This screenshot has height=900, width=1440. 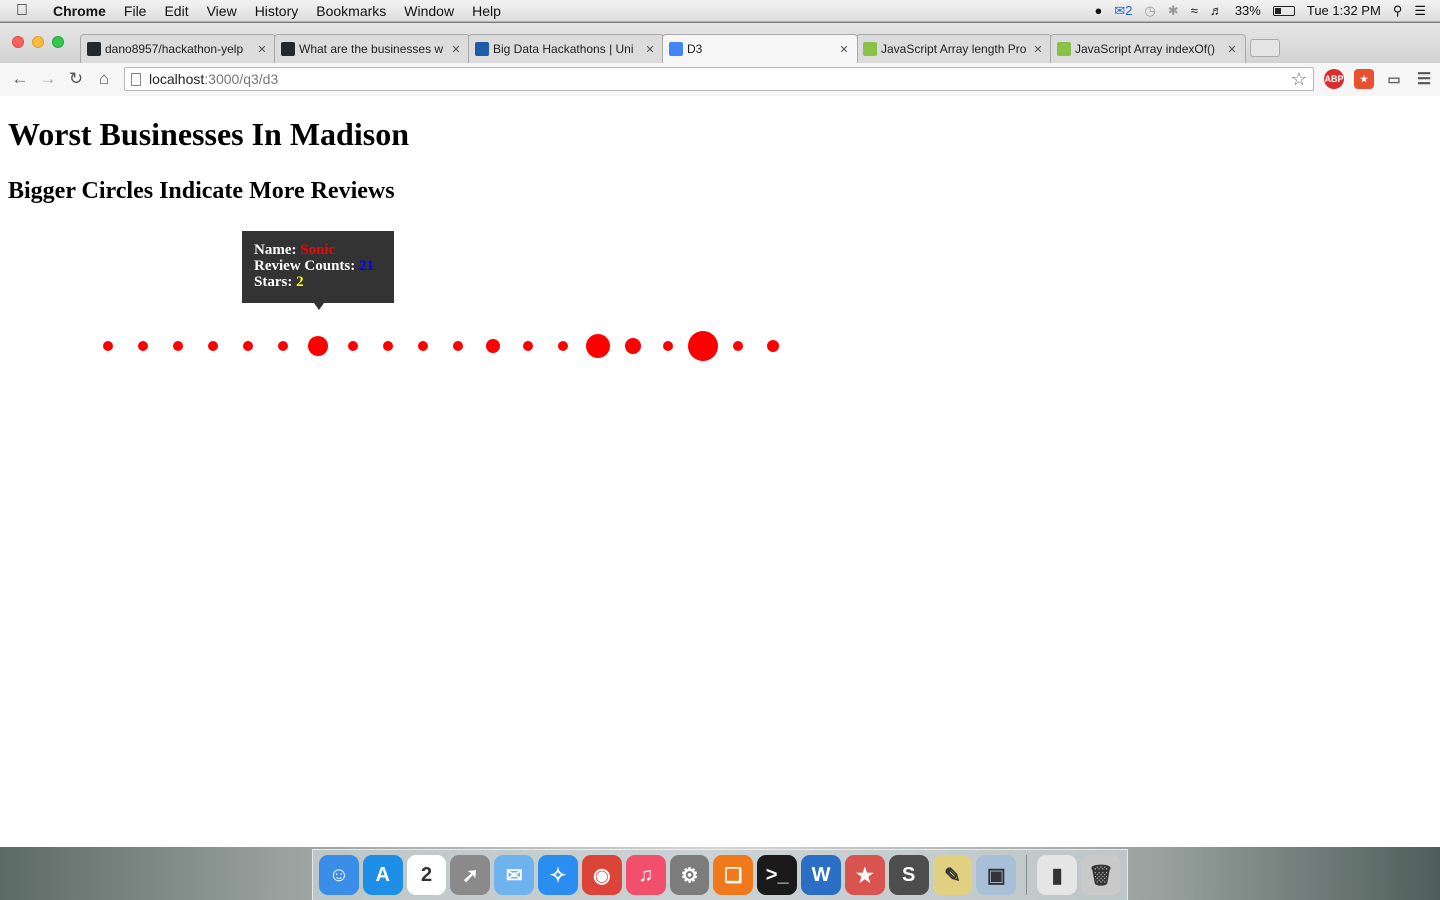 I want to click on tooltip-stars-row: Stars: 2, so click(x=318, y=282).